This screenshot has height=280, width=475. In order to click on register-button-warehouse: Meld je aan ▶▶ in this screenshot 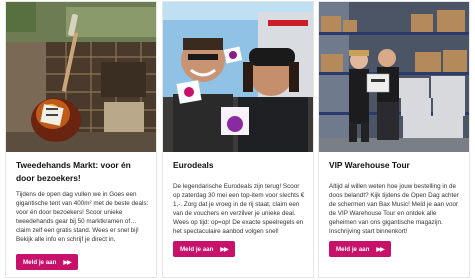, I will do `click(360, 249)`.